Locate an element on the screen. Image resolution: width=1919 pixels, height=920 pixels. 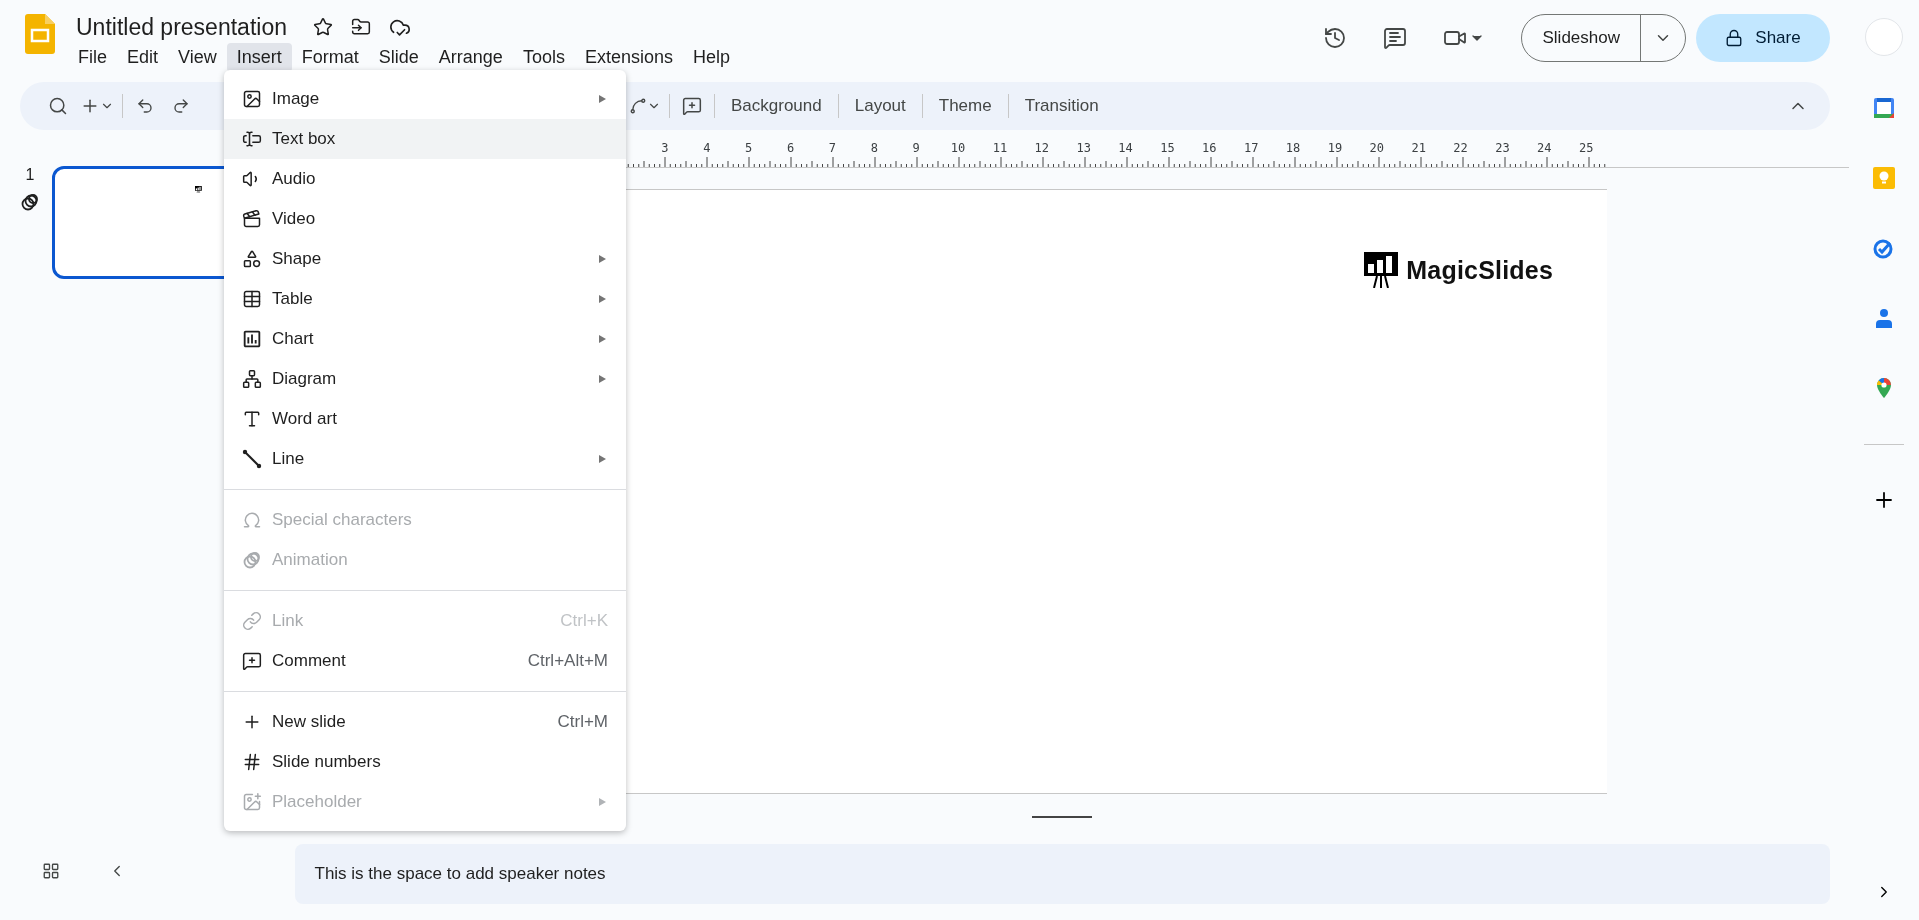
ruler-number: 12 is located at coordinates (1042, 148).